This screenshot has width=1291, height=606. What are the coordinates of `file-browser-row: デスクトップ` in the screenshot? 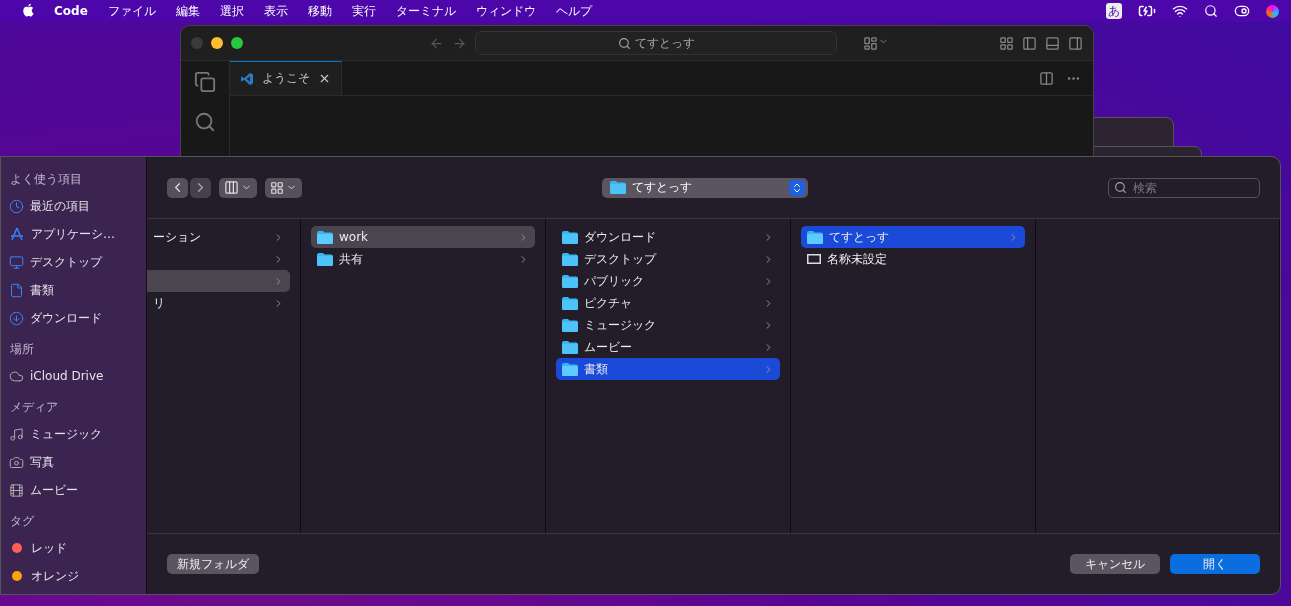 It's located at (668, 259).